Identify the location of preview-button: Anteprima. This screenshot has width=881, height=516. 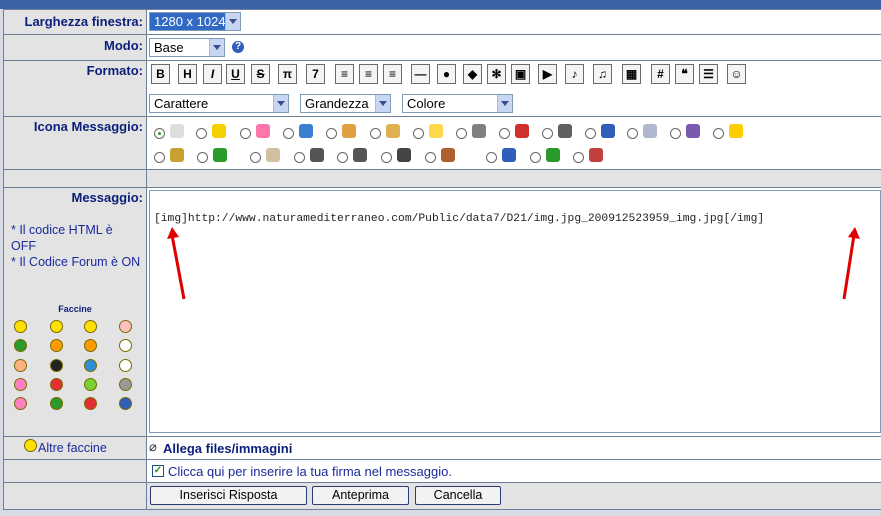
(360, 495).